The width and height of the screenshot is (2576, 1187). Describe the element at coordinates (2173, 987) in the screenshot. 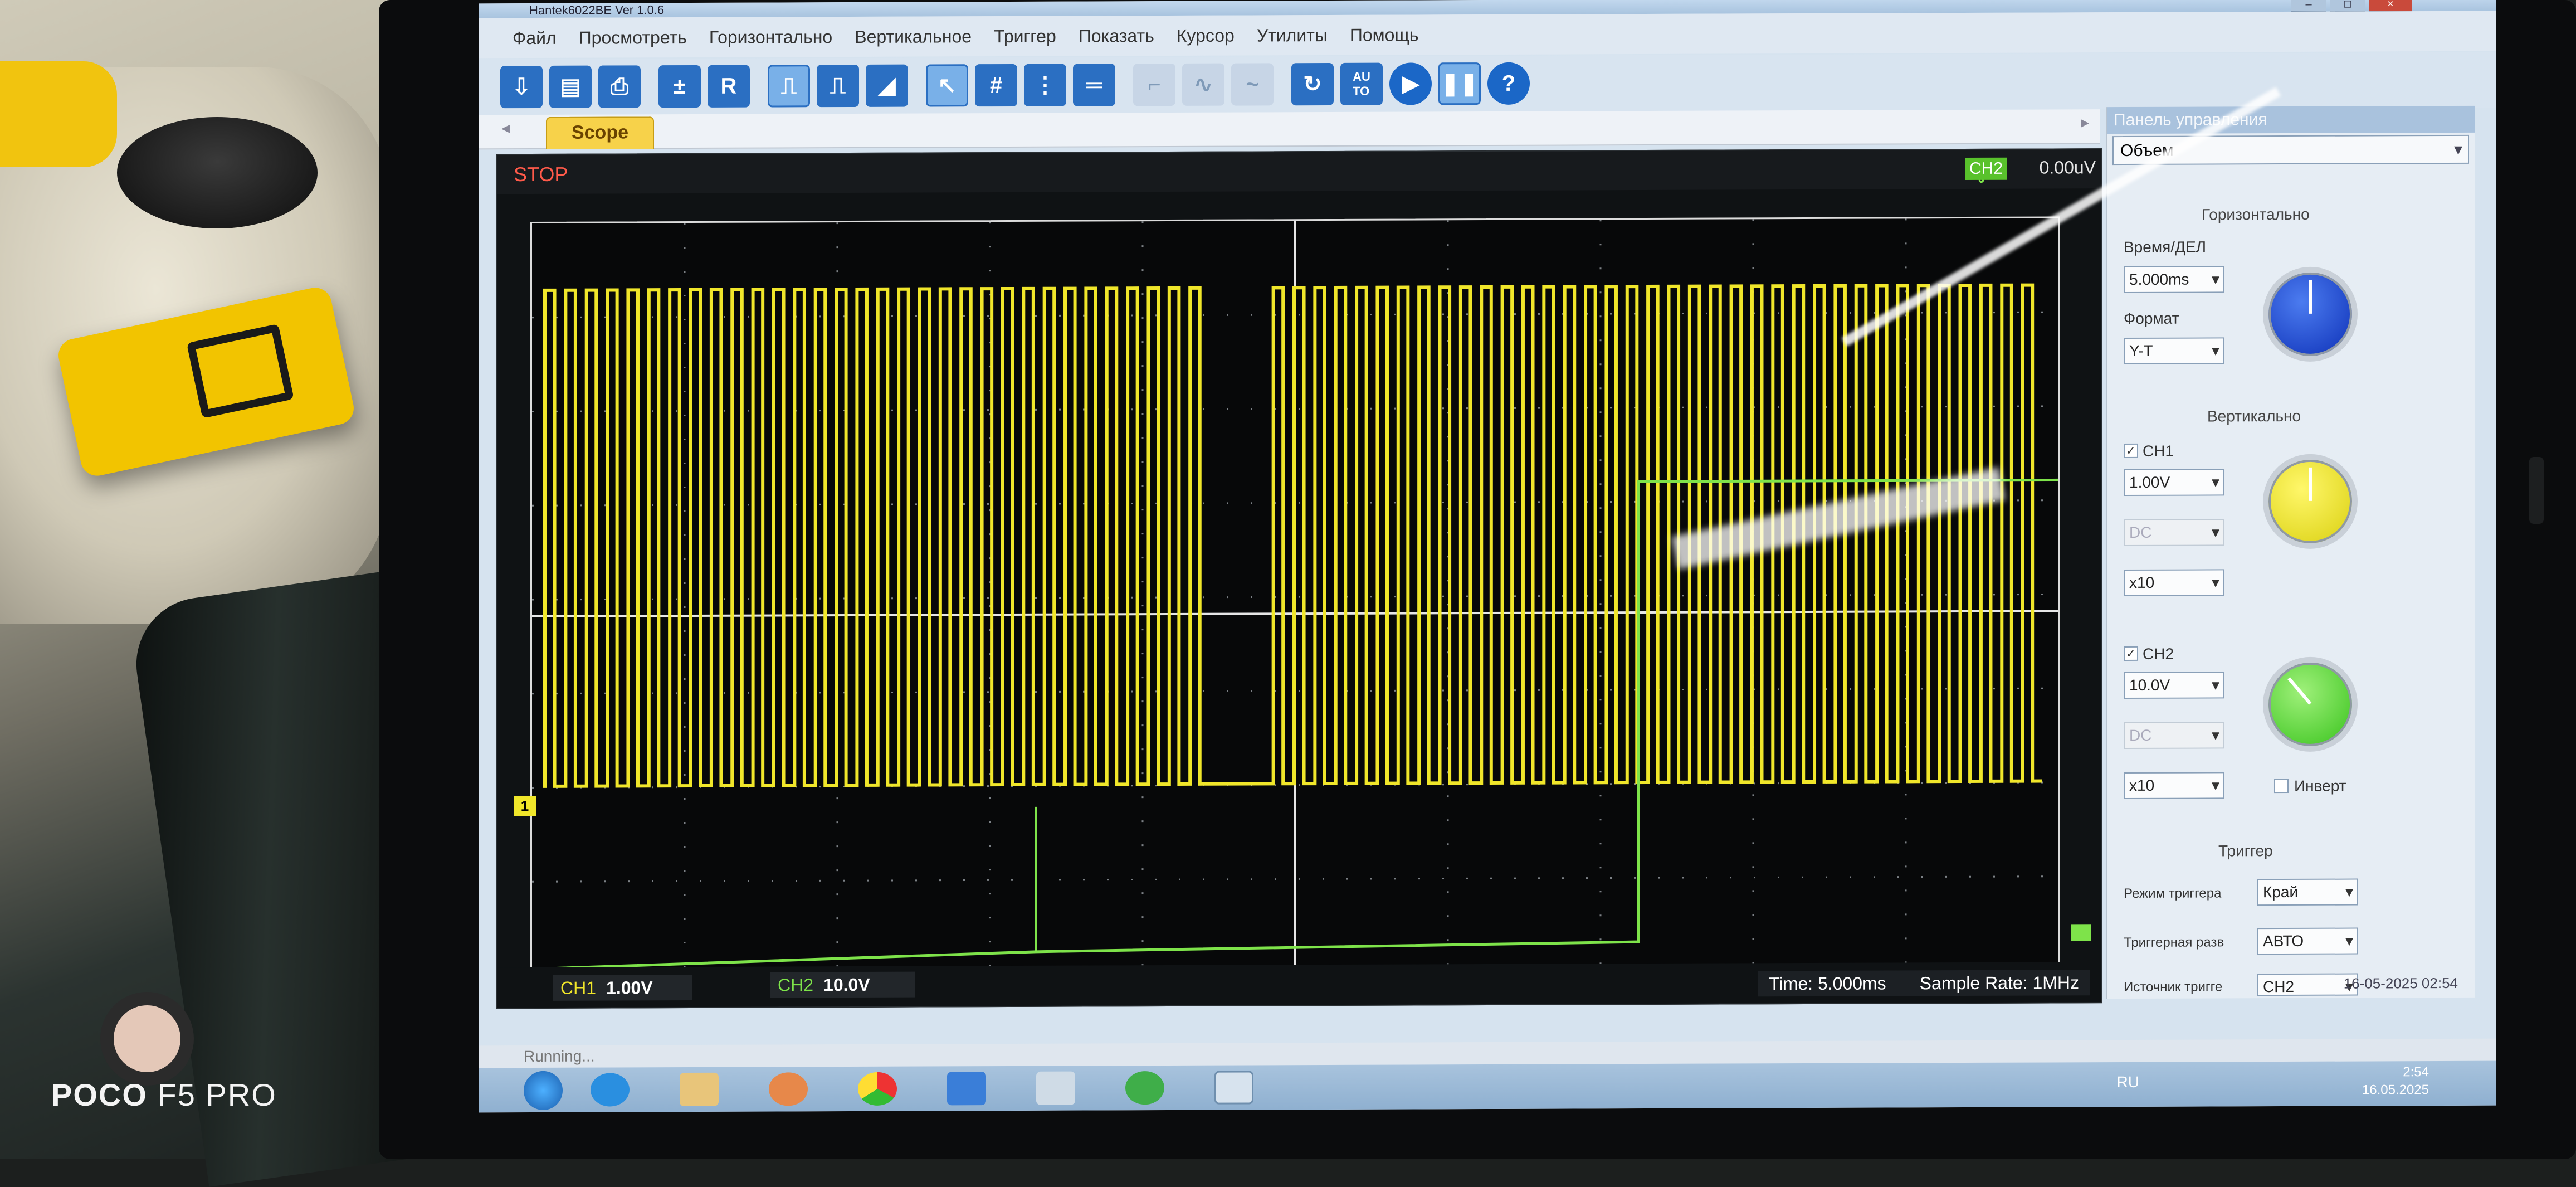

I see `trigger-source-label: Источник тригге` at that location.